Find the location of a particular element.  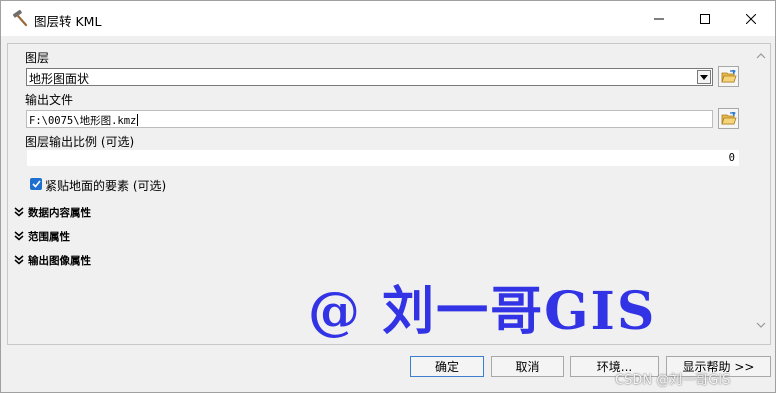

scroll-down-arrow-icon is located at coordinates (761, 325).